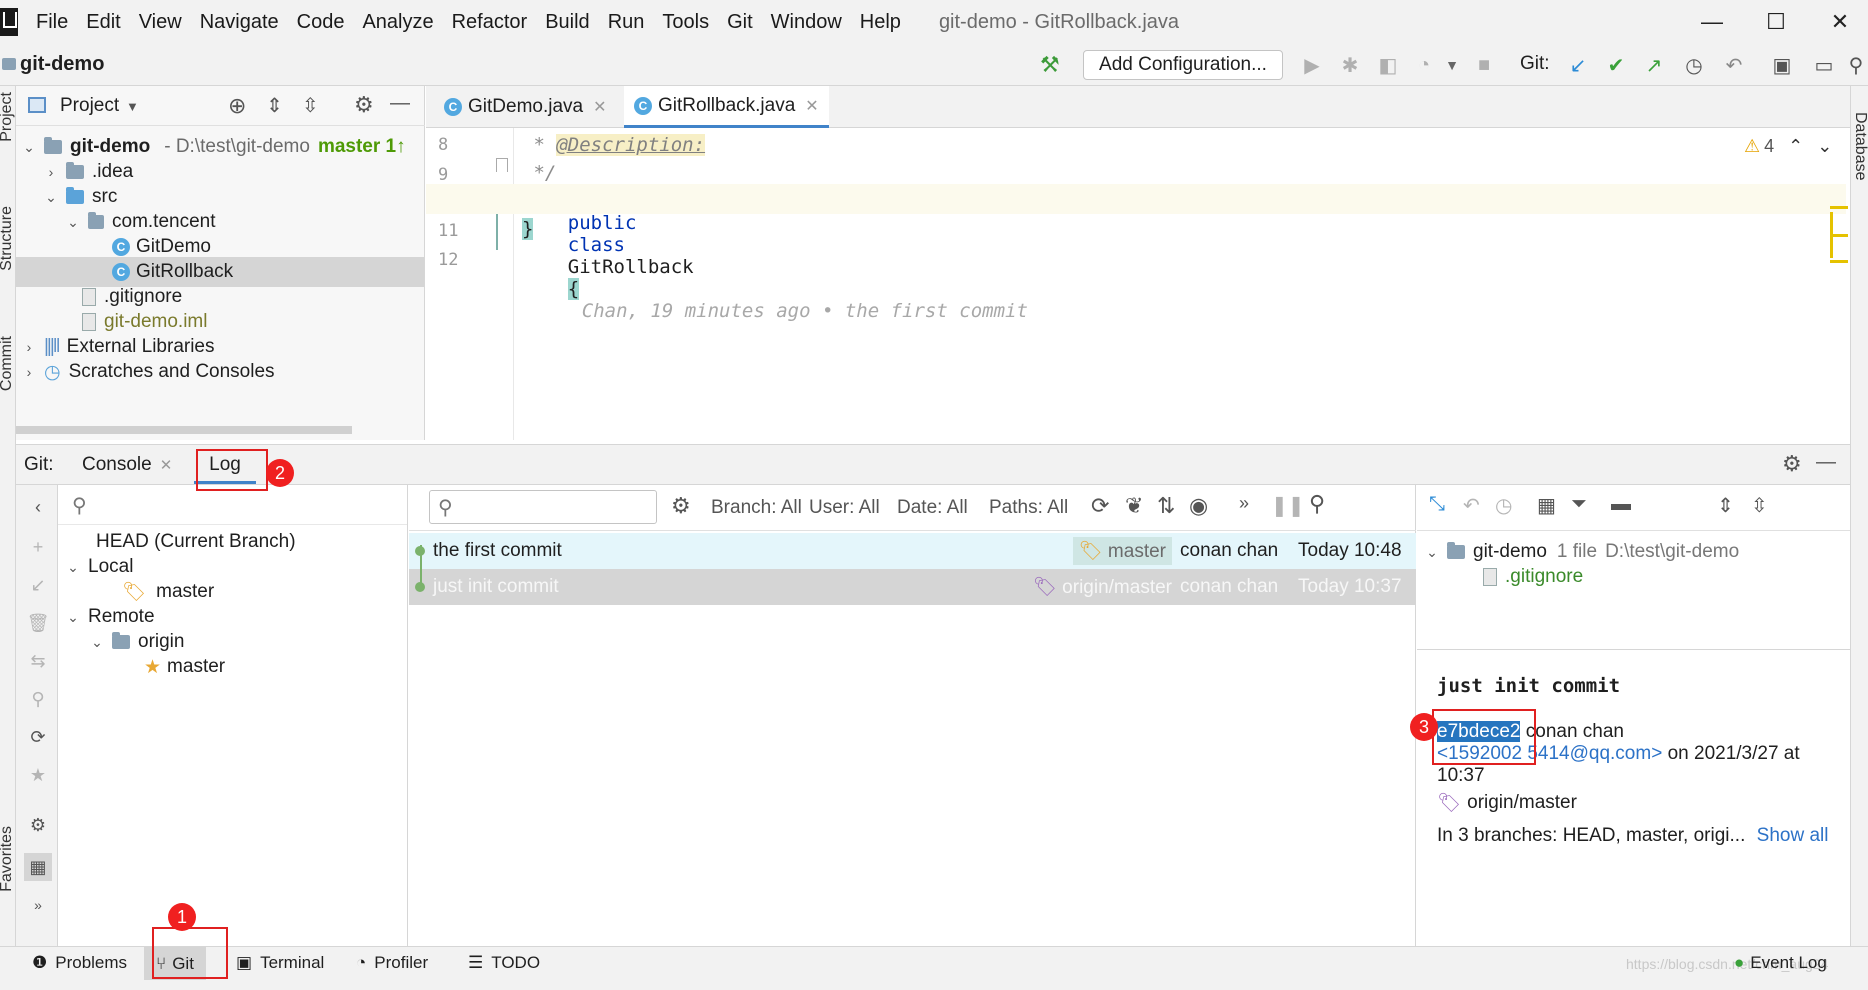  Describe the element at coordinates (1312, 65) in the screenshot. I see `run-icon: ▶` at that location.